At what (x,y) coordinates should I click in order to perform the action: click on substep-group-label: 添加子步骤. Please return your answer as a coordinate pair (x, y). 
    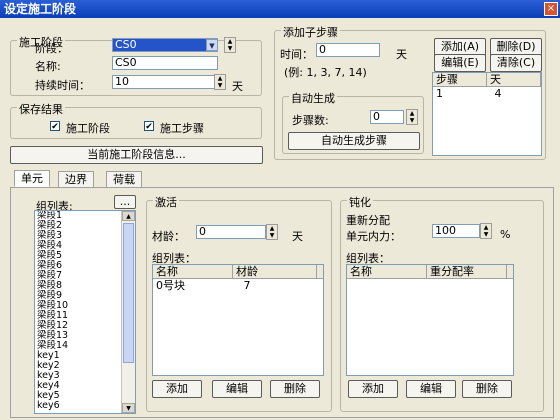
    Looking at the image, I should click on (310, 32).